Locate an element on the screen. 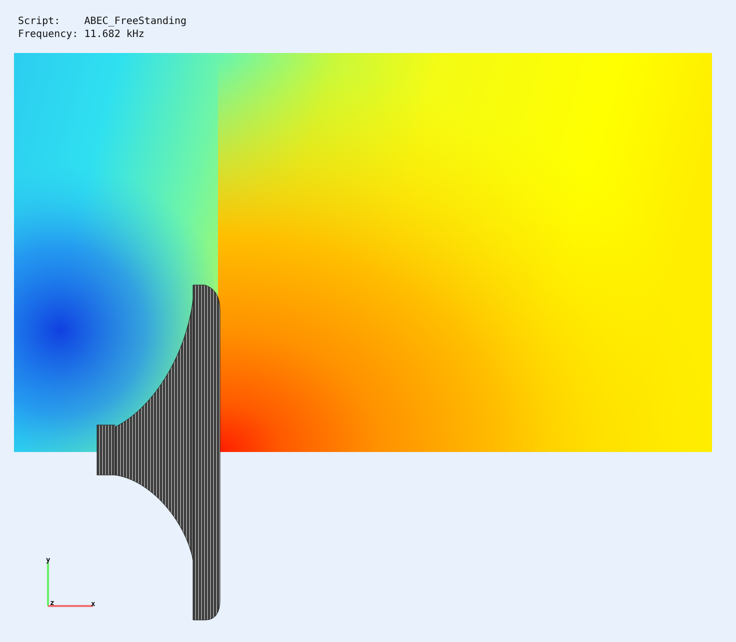 The width and height of the screenshot is (736, 642). info-value: 11.682 kHz is located at coordinates (115, 34).